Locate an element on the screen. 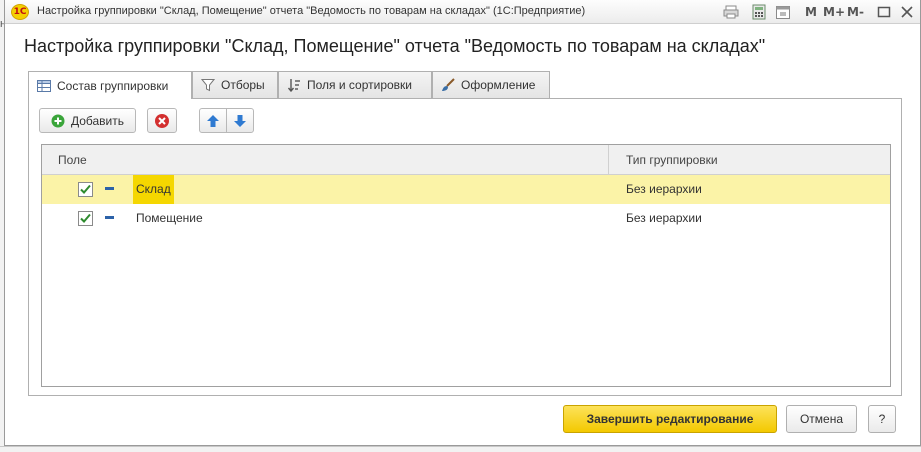 This screenshot has height=452, width=921. cancel-label: Отмена is located at coordinates (821, 419).